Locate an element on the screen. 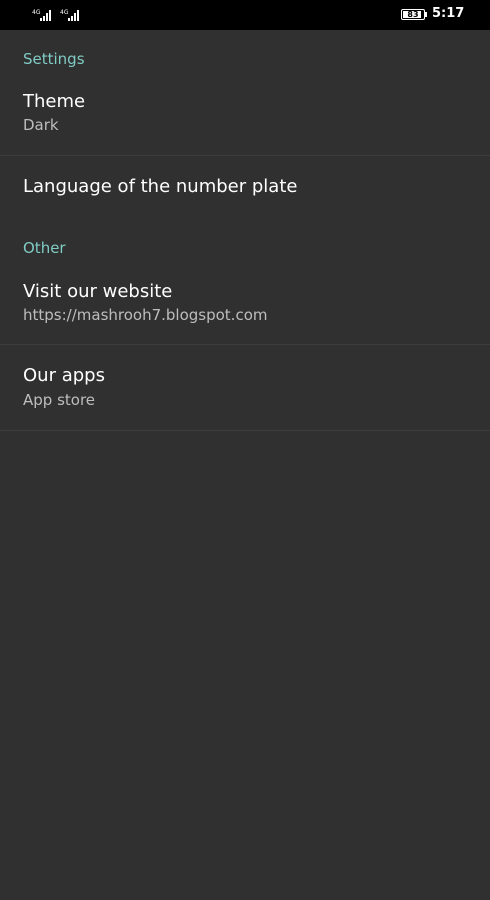 The image size is (490, 900). language-title: Language of the number plate is located at coordinates (160, 186).